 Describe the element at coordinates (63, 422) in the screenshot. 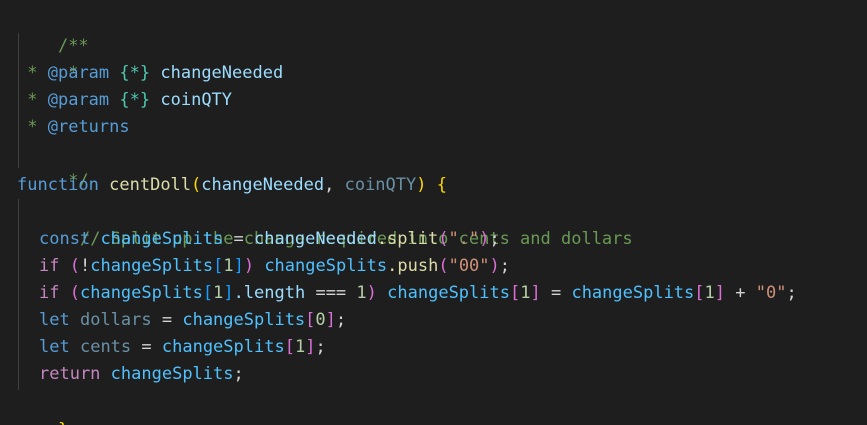

I see `brace-close: }` at that location.